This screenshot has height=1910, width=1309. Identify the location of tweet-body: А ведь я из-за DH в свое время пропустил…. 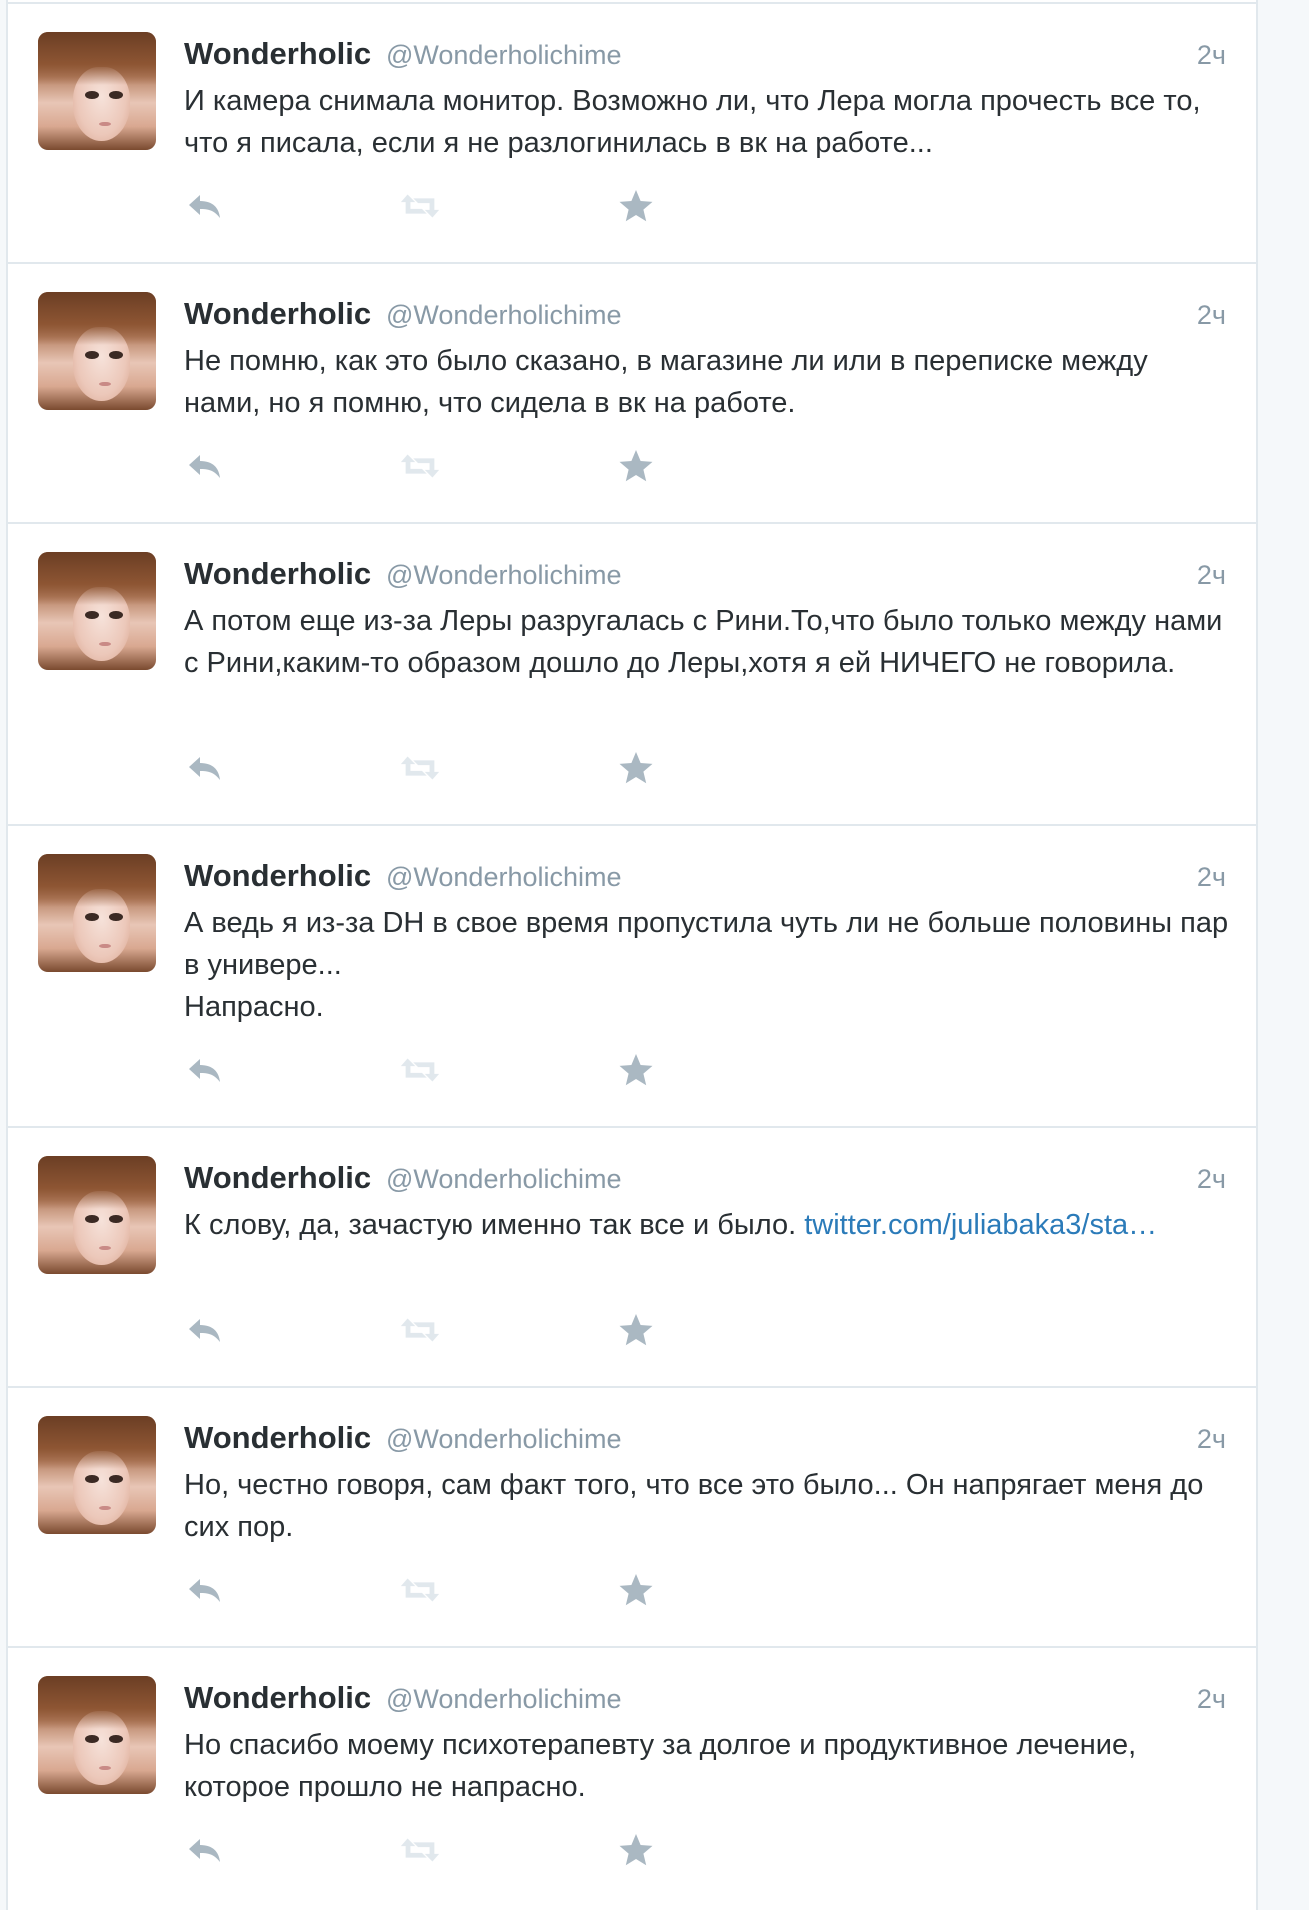
(706, 965).